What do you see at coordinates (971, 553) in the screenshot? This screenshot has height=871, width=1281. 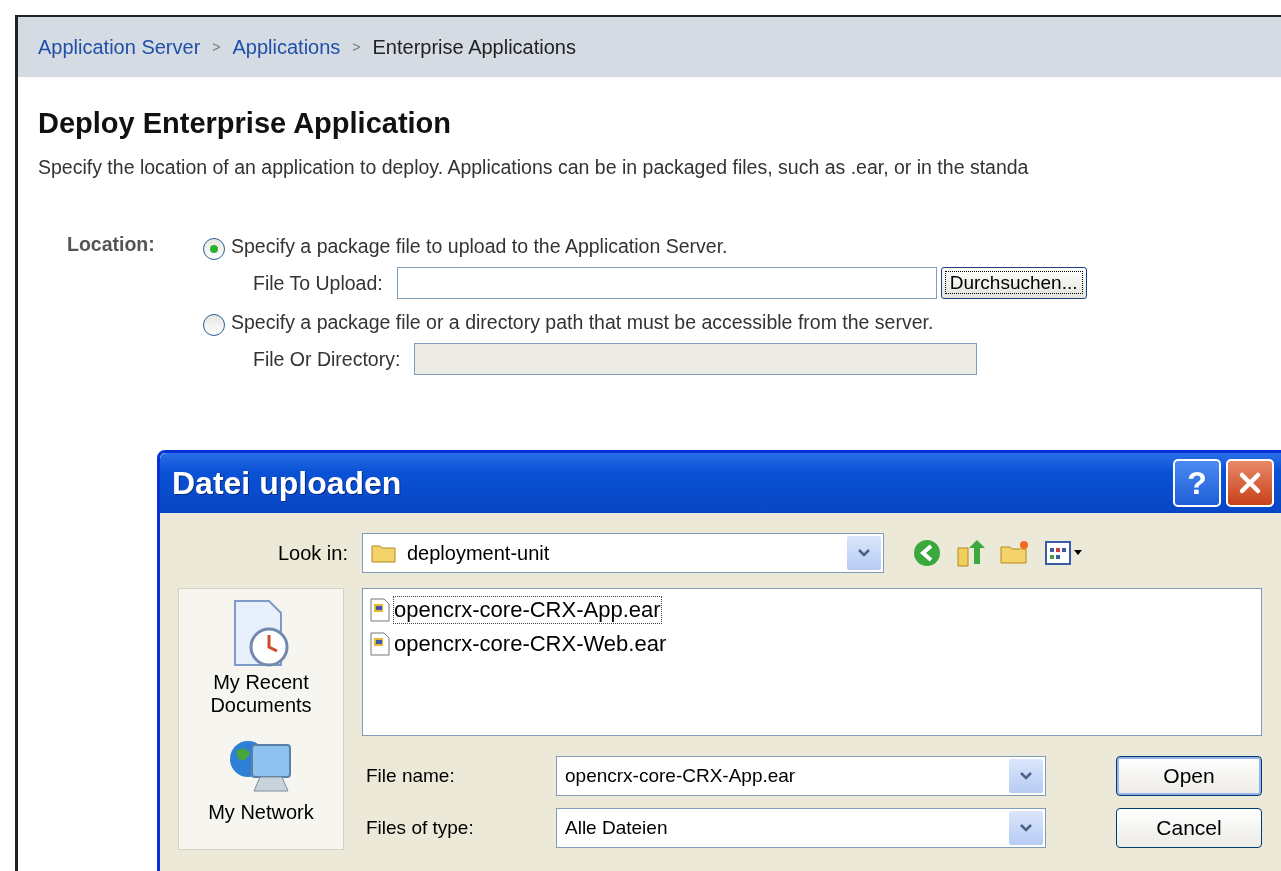 I see `up-folder-icon` at bounding box center [971, 553].